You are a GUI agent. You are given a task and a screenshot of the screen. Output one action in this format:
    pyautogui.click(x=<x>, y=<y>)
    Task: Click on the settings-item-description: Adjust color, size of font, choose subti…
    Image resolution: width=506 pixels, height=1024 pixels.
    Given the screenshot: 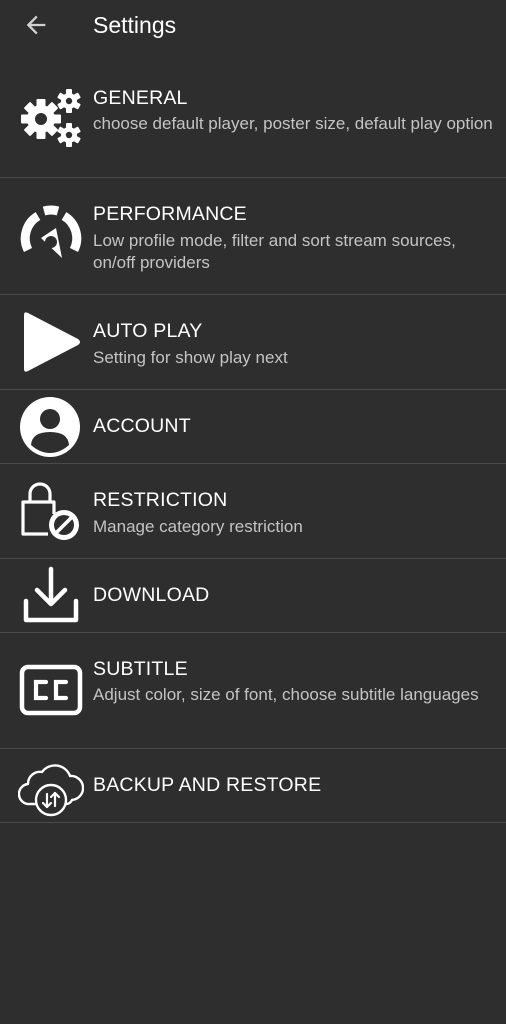 What is the action you would take?
    pyautogui.click(x=286, y=694)
    